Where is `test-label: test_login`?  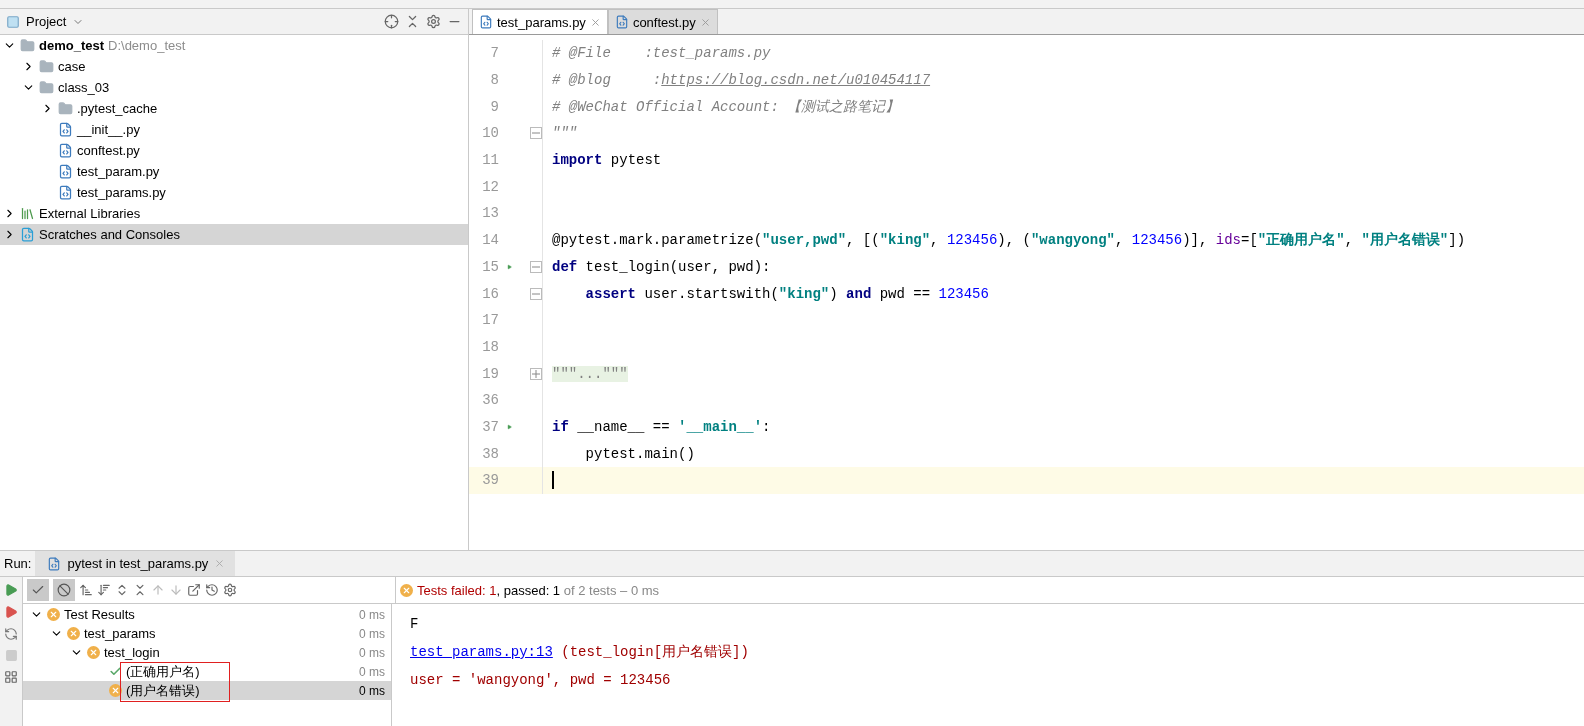
test-label: test_login is located at coordinates (132, 652).